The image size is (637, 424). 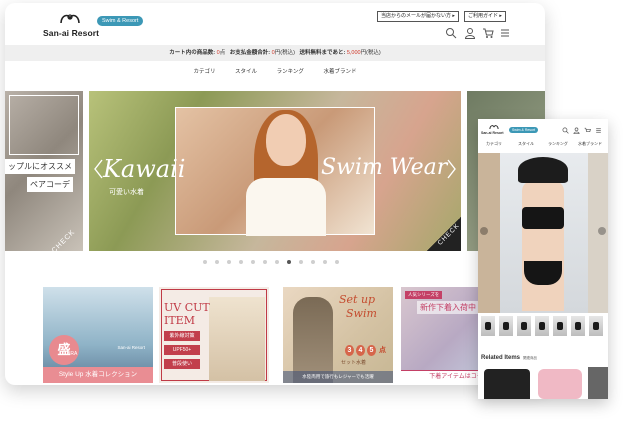 What do you see at coordinates (237, 339) in the screenshot?
I see `uv-photo` at bounding box center [237, 339].